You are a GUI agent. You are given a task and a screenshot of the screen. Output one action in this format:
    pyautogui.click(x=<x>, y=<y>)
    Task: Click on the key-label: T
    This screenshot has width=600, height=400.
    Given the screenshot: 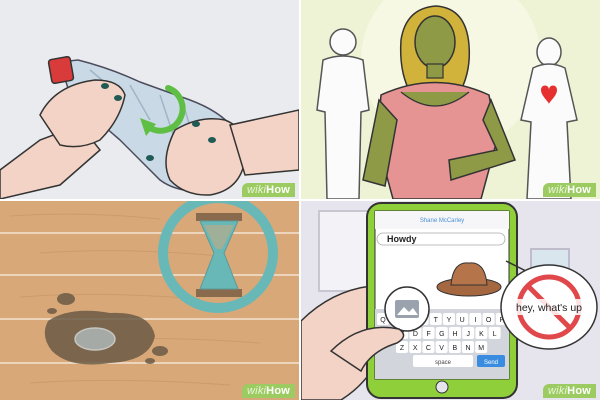 What is the action you would take?
    pyautogui.click(x=436, y=320)
    